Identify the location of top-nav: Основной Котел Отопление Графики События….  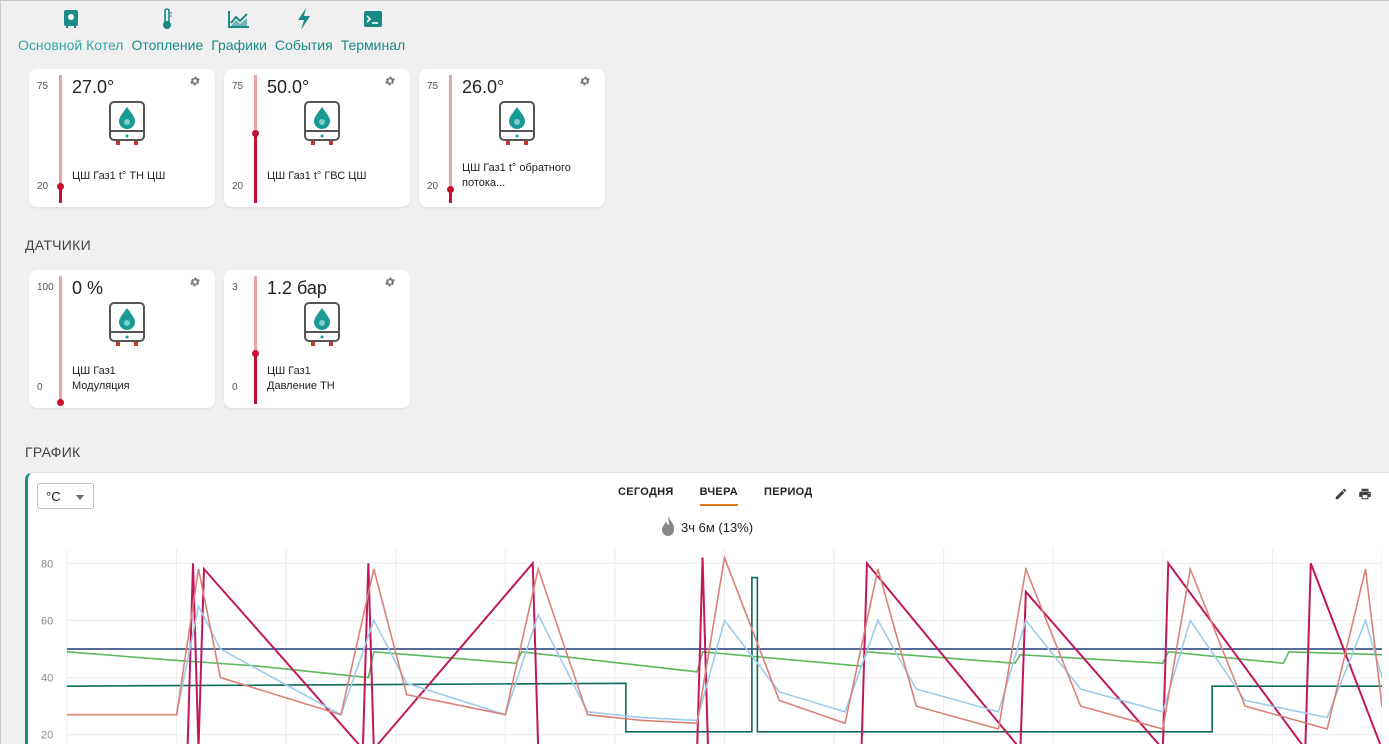
(215, 30).